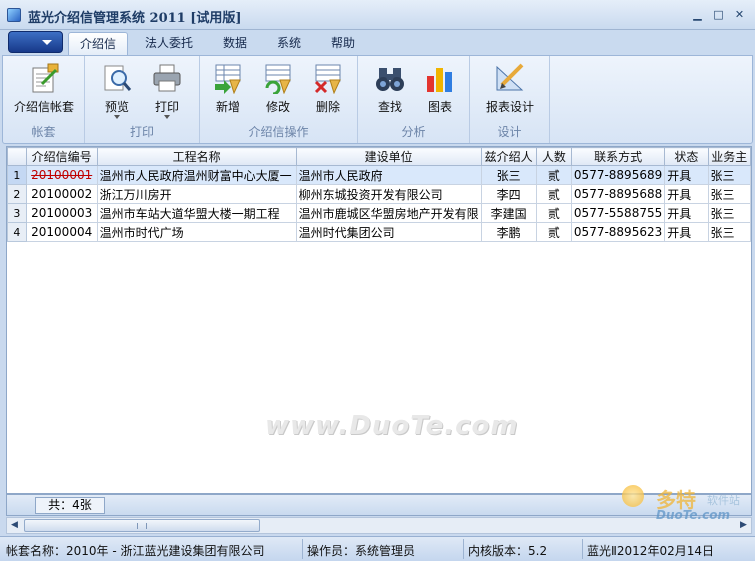  What do you see at coordinates (388, 175) in the screenshot?
I see `unit-cell: 温州市人民政府` at bounding box center [388, 175].